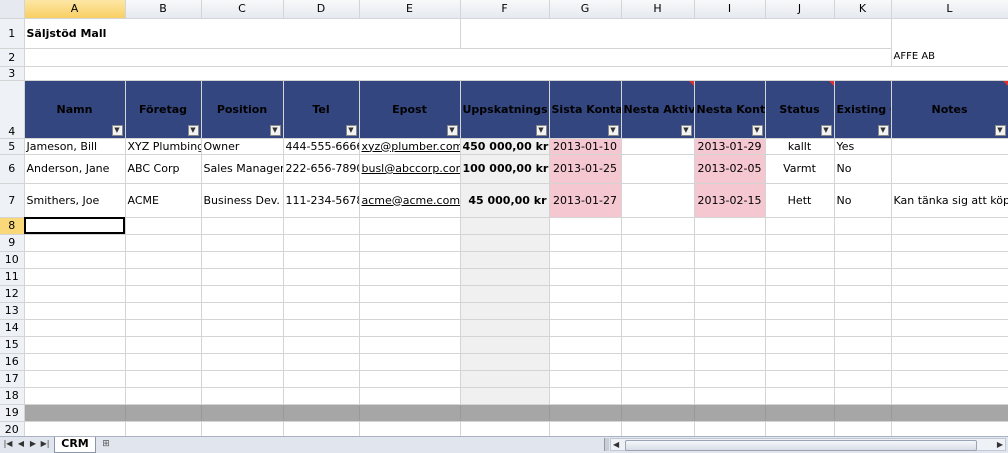  Describe the element at coordinates (12, 57) in the screenshot. I see `row-header: 2` at that location.